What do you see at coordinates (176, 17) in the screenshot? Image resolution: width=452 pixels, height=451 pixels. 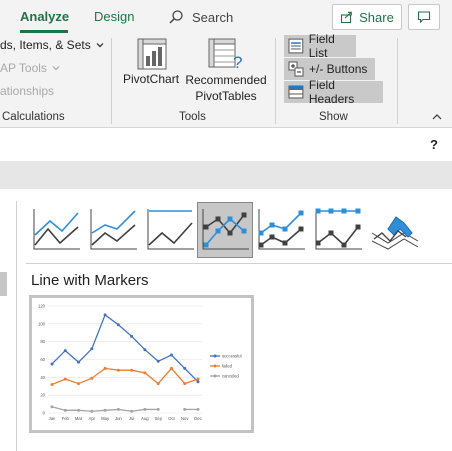 I see `search-icon` at bounding box center [176, 17].